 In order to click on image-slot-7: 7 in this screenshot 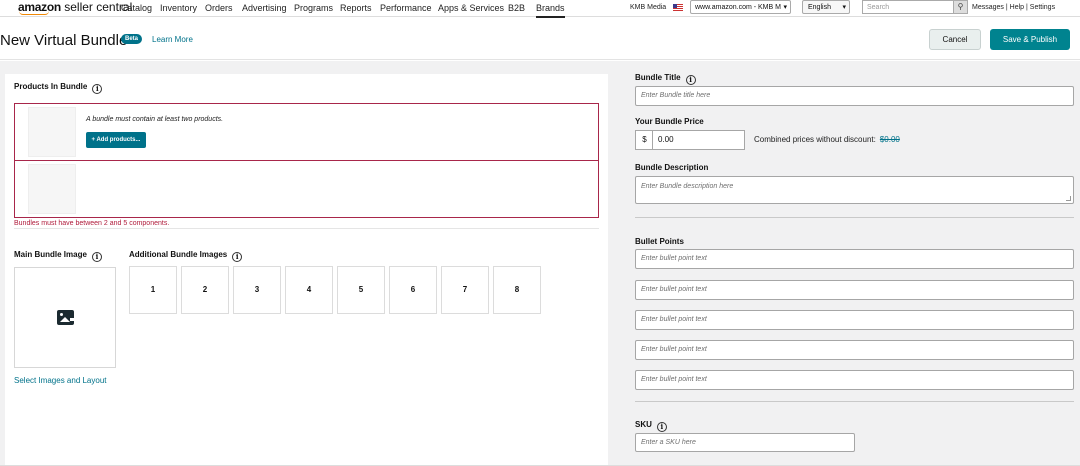, I will do `click(465, 290)`.